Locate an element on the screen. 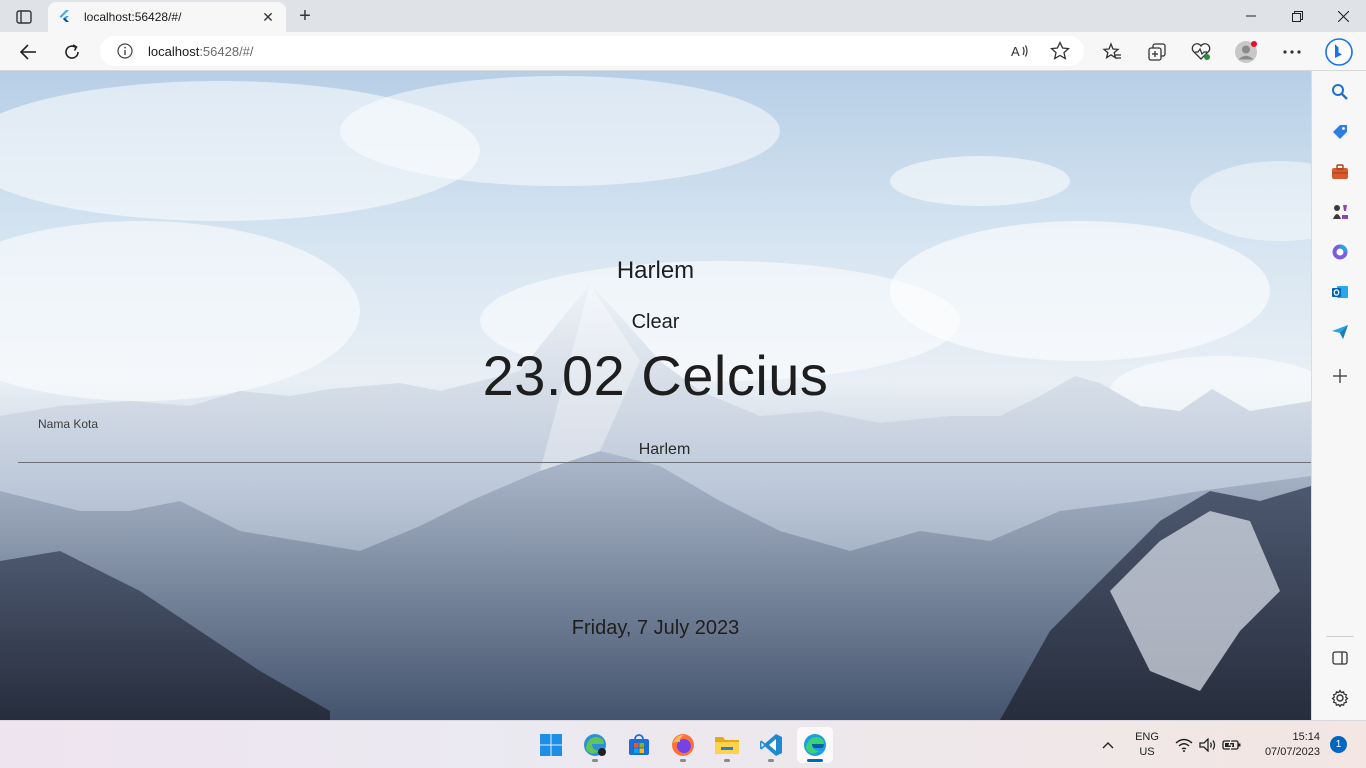  firefox-icon is located at coordinates (683, 745).